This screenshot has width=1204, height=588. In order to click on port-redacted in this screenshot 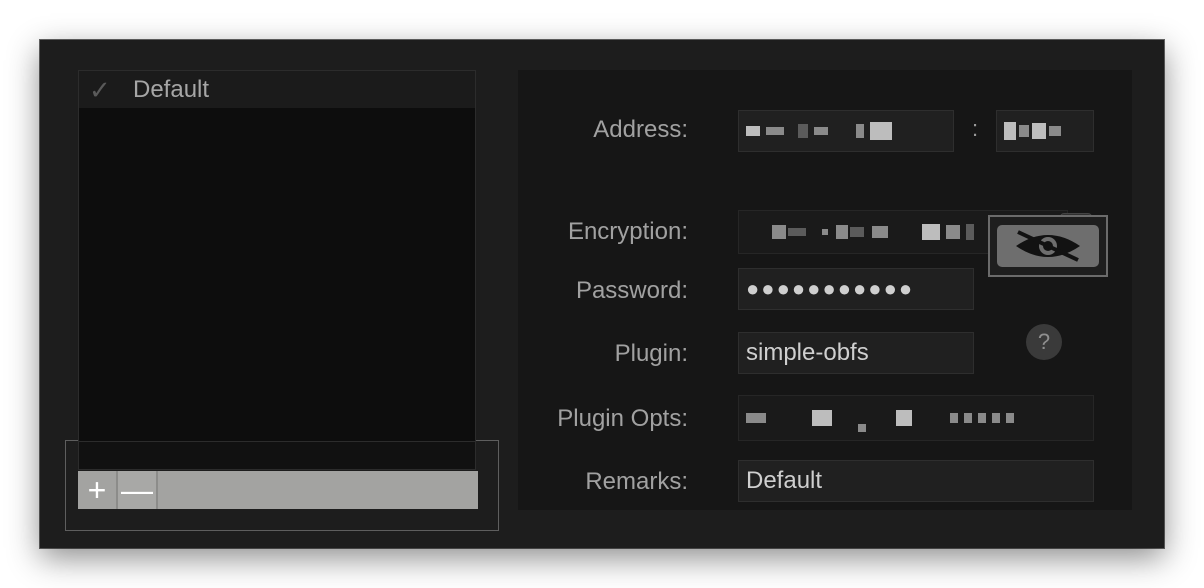, I will do `click(1035, 131)`.